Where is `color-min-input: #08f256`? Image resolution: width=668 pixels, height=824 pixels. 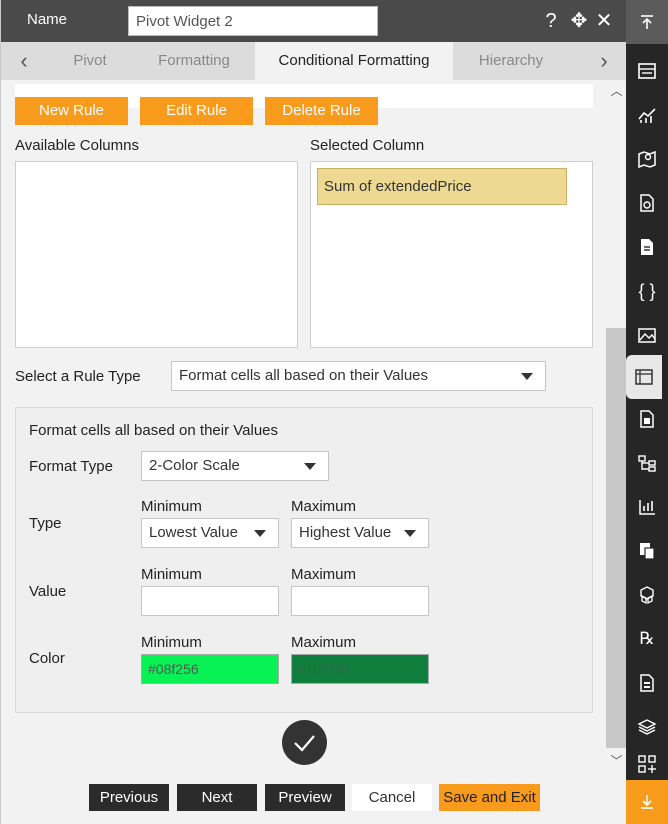
color-min-input: #08f256 is located at coordinates (210, 669).